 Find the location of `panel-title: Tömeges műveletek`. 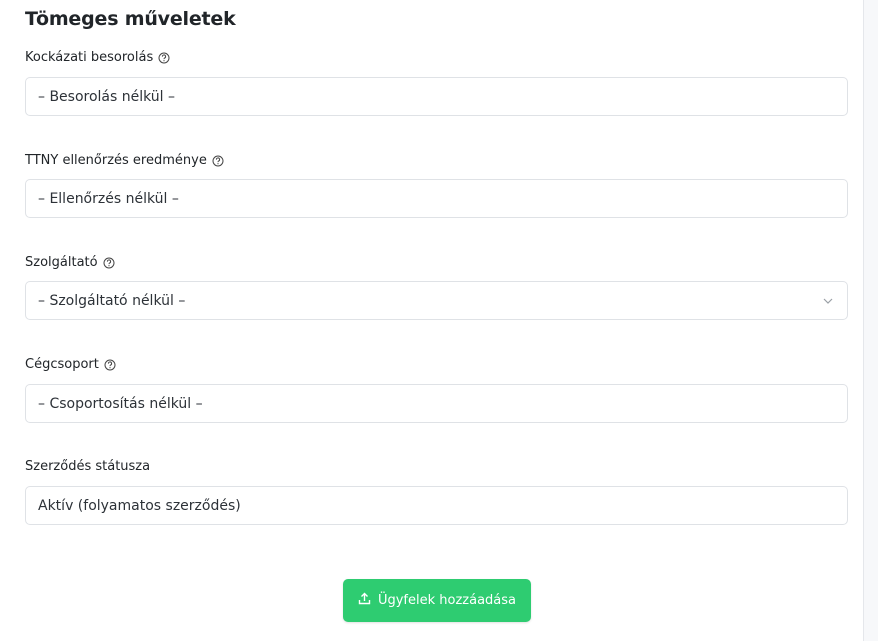

panel-title: Tömeges műveletek is located at coordinates (130, 19).